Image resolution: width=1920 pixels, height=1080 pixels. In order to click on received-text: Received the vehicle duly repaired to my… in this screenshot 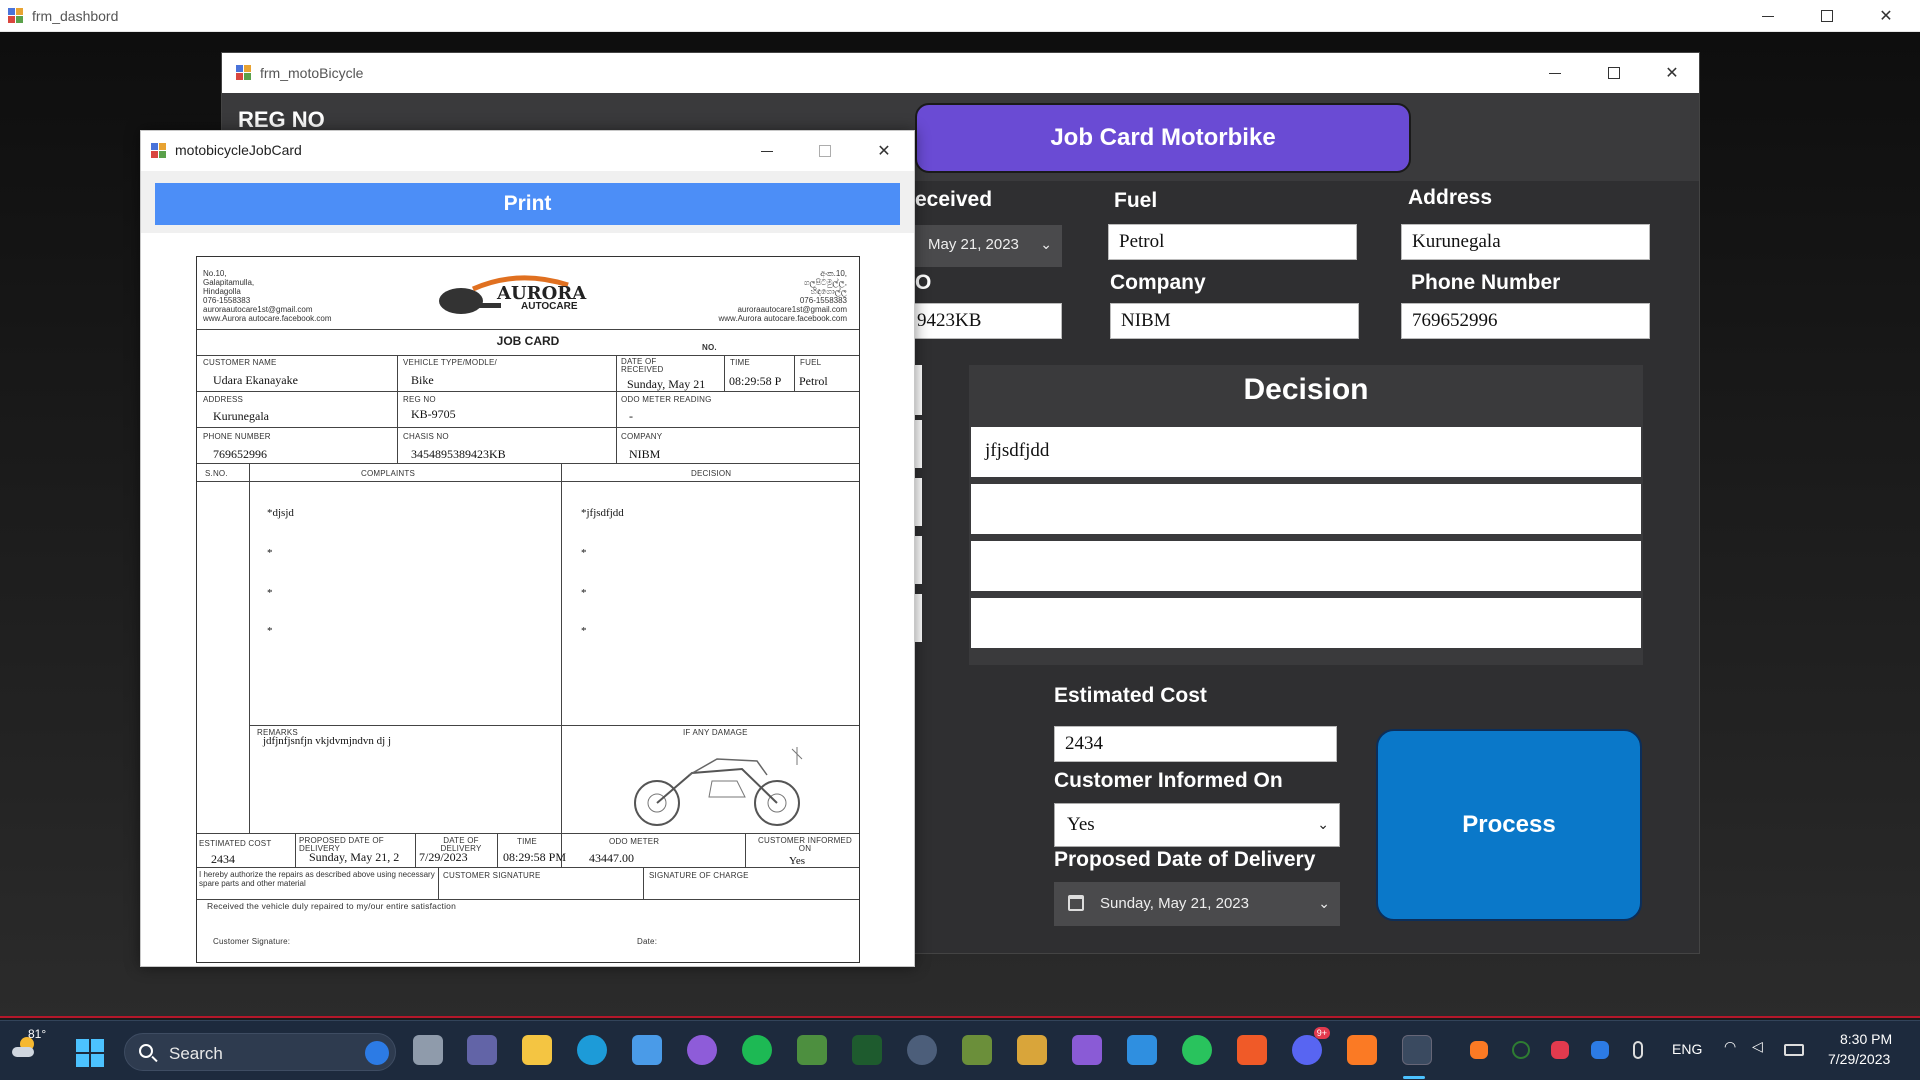, I will do `click(332, 906)`.